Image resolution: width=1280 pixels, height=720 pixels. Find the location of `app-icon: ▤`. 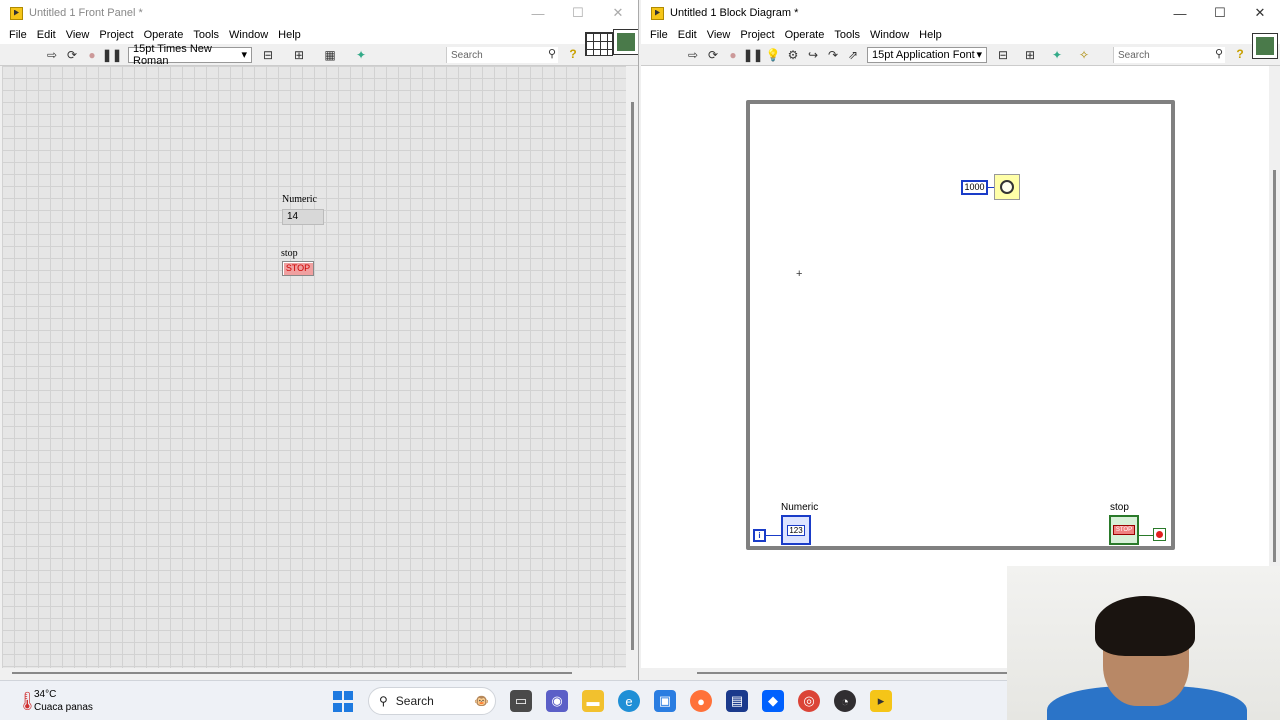

app-icon: ▤ is located at coordinates (737, 701).